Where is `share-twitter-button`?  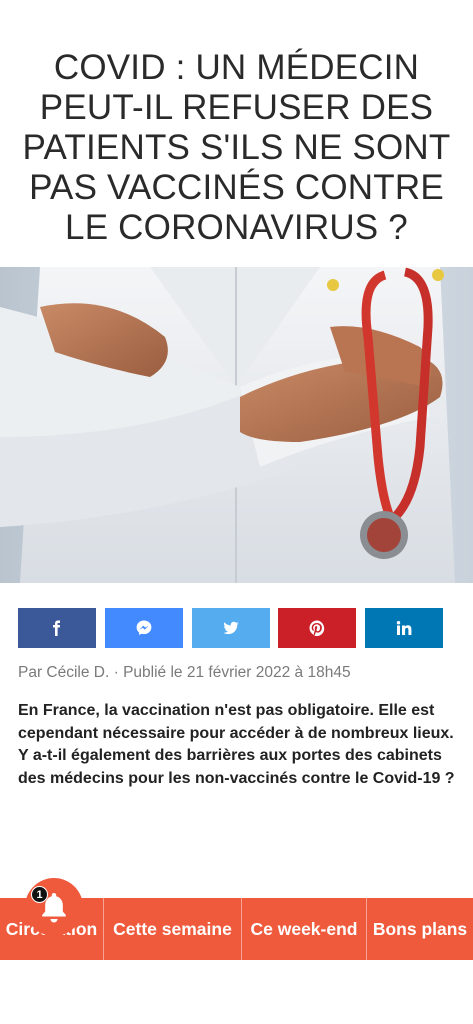
share-twitter-button is located at coordinates (230, 628).